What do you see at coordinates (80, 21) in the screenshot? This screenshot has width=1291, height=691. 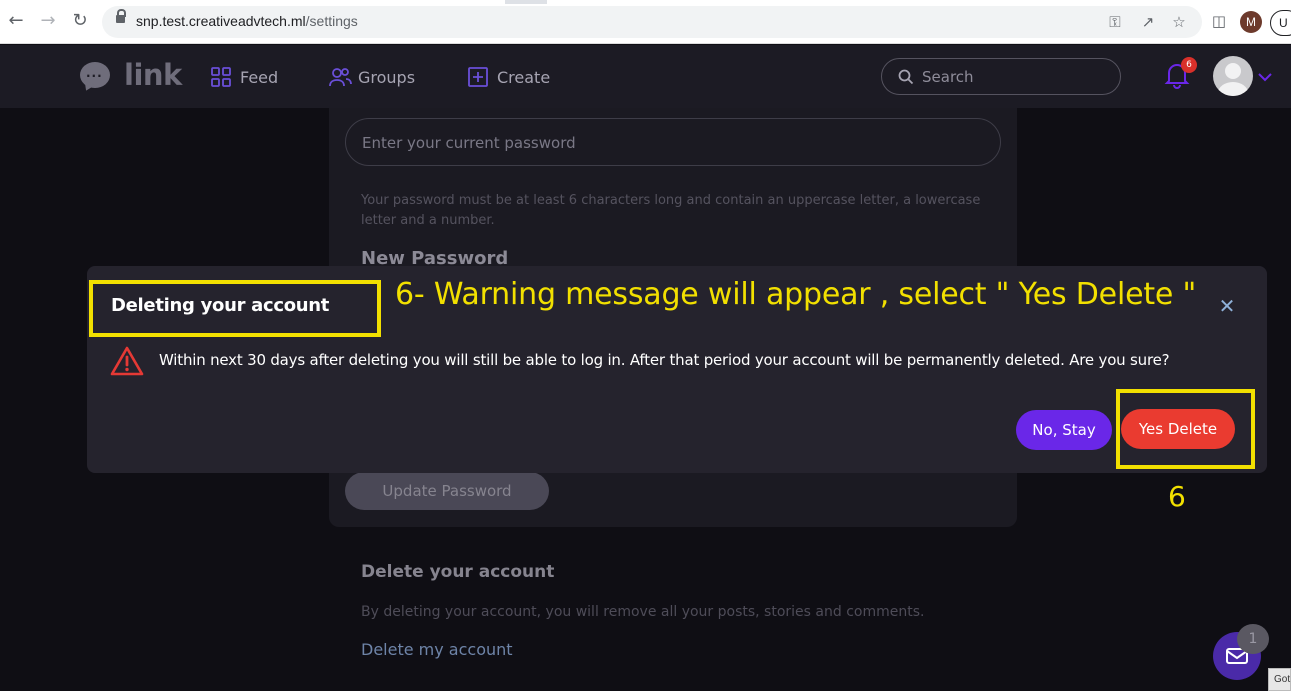 I see `reload-icon: ↻` at bounding box center [80, 21].